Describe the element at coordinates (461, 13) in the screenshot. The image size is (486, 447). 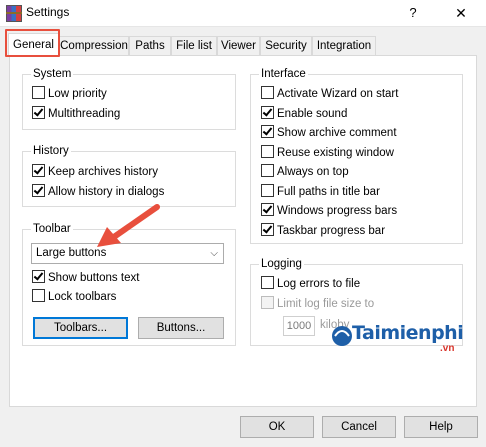
I see `close-icon: ✕` at that location.